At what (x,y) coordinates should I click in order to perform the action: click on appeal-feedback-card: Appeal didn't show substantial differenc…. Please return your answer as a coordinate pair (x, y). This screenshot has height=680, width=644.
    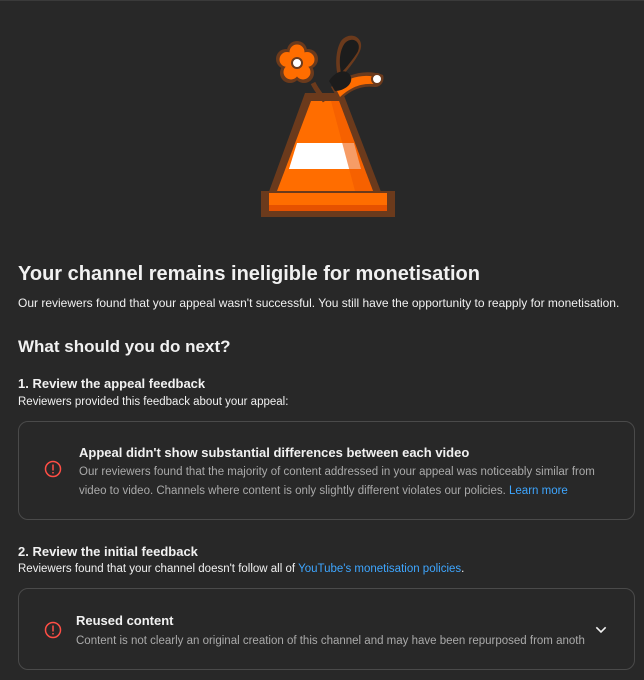
    Looking at the image, I should click on (326, 470).